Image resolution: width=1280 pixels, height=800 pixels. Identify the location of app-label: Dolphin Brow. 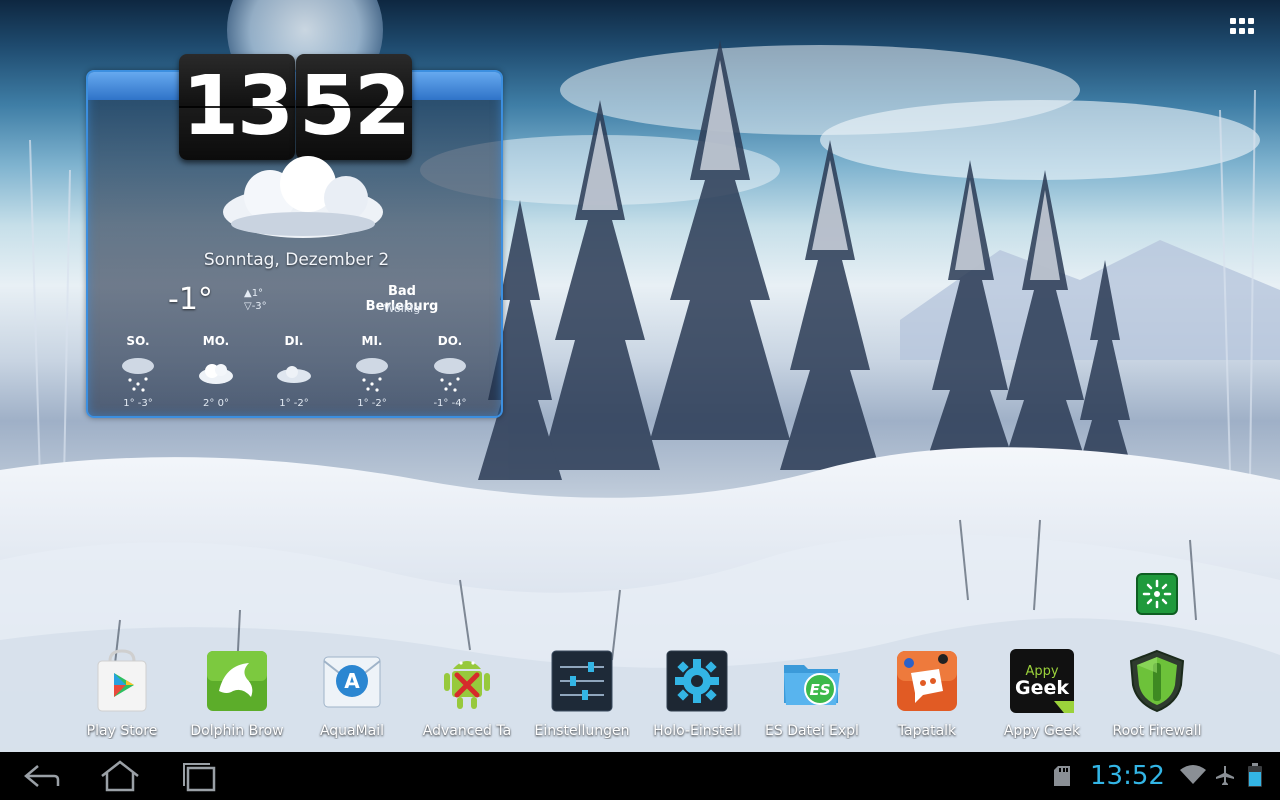
(237, 731).